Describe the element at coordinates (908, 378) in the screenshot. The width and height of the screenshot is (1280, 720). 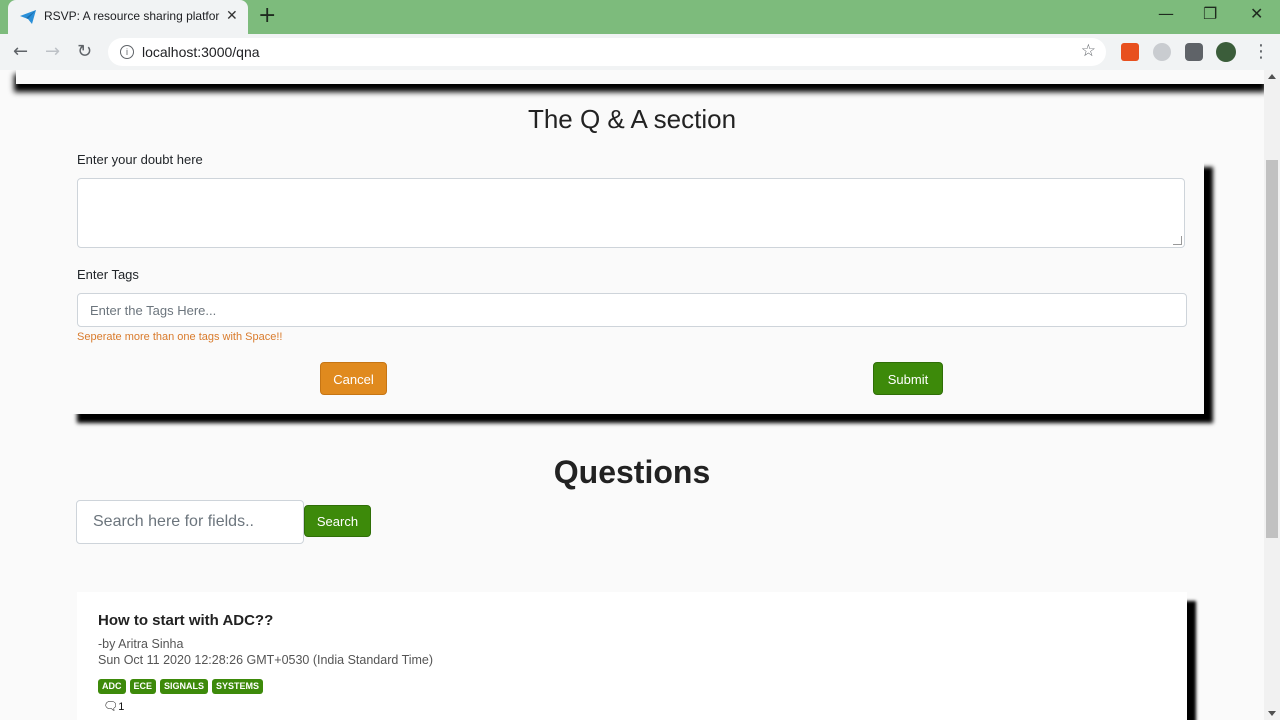
I see `submit-button: Submit` at that location.